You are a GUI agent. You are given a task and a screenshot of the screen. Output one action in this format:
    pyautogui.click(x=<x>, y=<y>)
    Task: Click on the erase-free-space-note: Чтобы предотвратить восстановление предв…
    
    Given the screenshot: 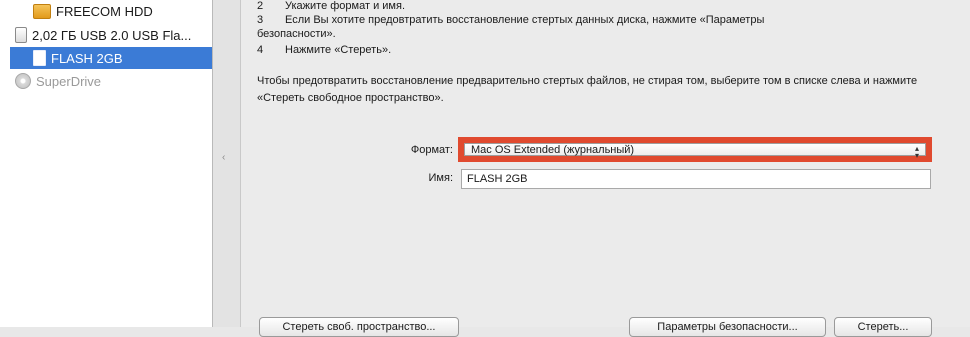 What is the action you would take?
    pyautogui.click(x=587, y=89)
    